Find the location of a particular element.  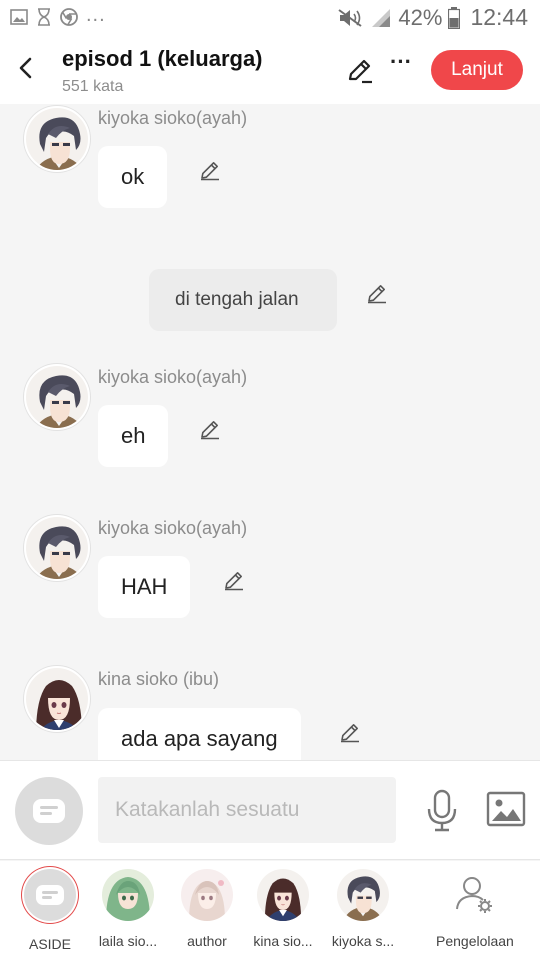

message-bubble: ada apa sayang is located at coordinates (199, 734).